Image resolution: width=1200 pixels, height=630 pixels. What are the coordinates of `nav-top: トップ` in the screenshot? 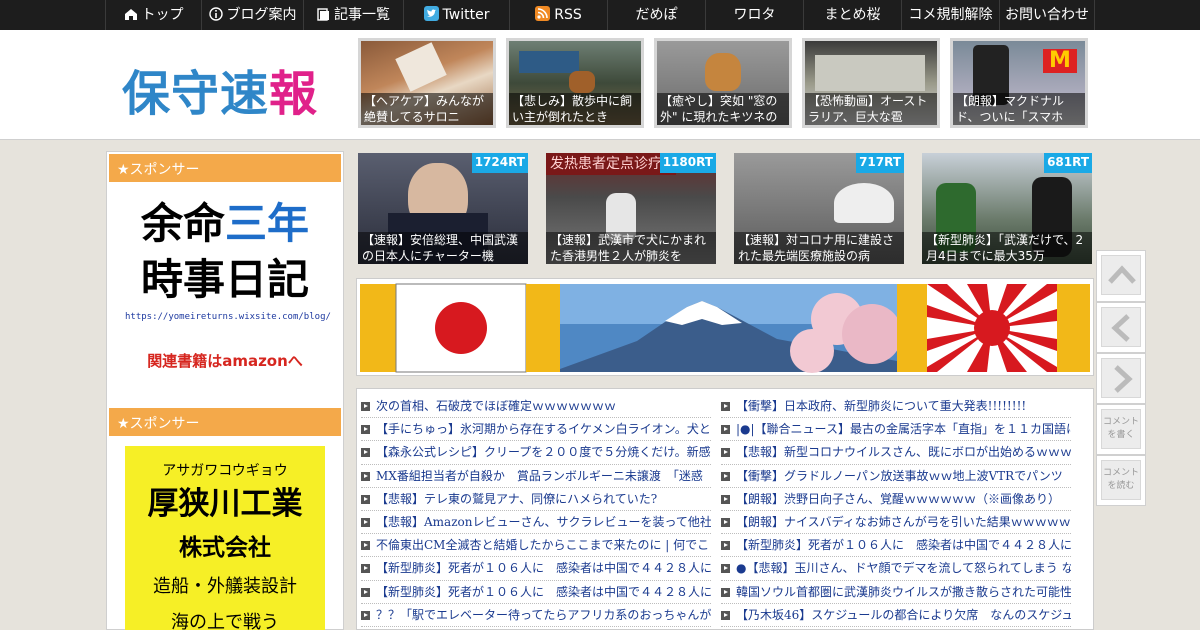 It's located at (153, 15).